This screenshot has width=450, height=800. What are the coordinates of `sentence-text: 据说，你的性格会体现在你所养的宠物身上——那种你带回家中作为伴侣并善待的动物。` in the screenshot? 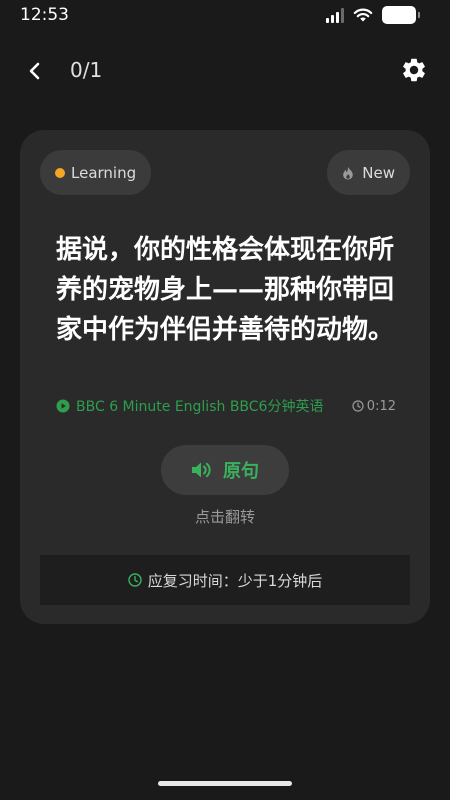 It's located at (224, 290).